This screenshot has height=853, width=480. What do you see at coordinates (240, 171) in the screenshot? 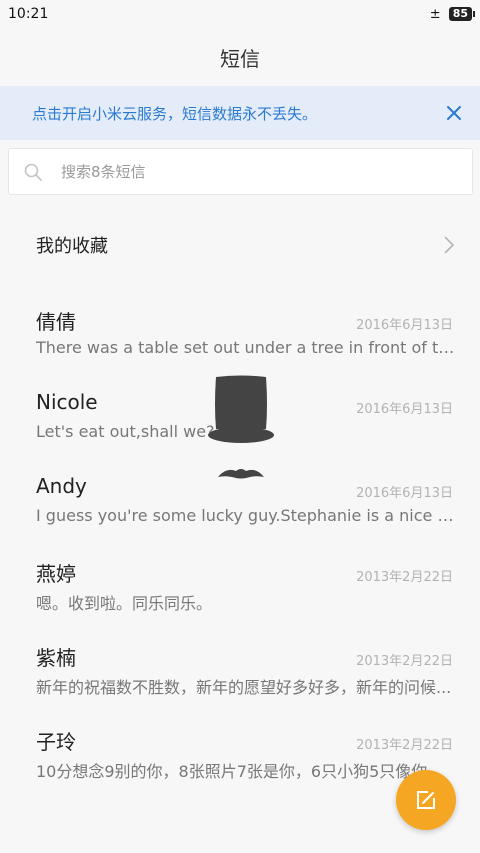
I see `search-input: 搜索8条短信` at bounding box center [240, 171].